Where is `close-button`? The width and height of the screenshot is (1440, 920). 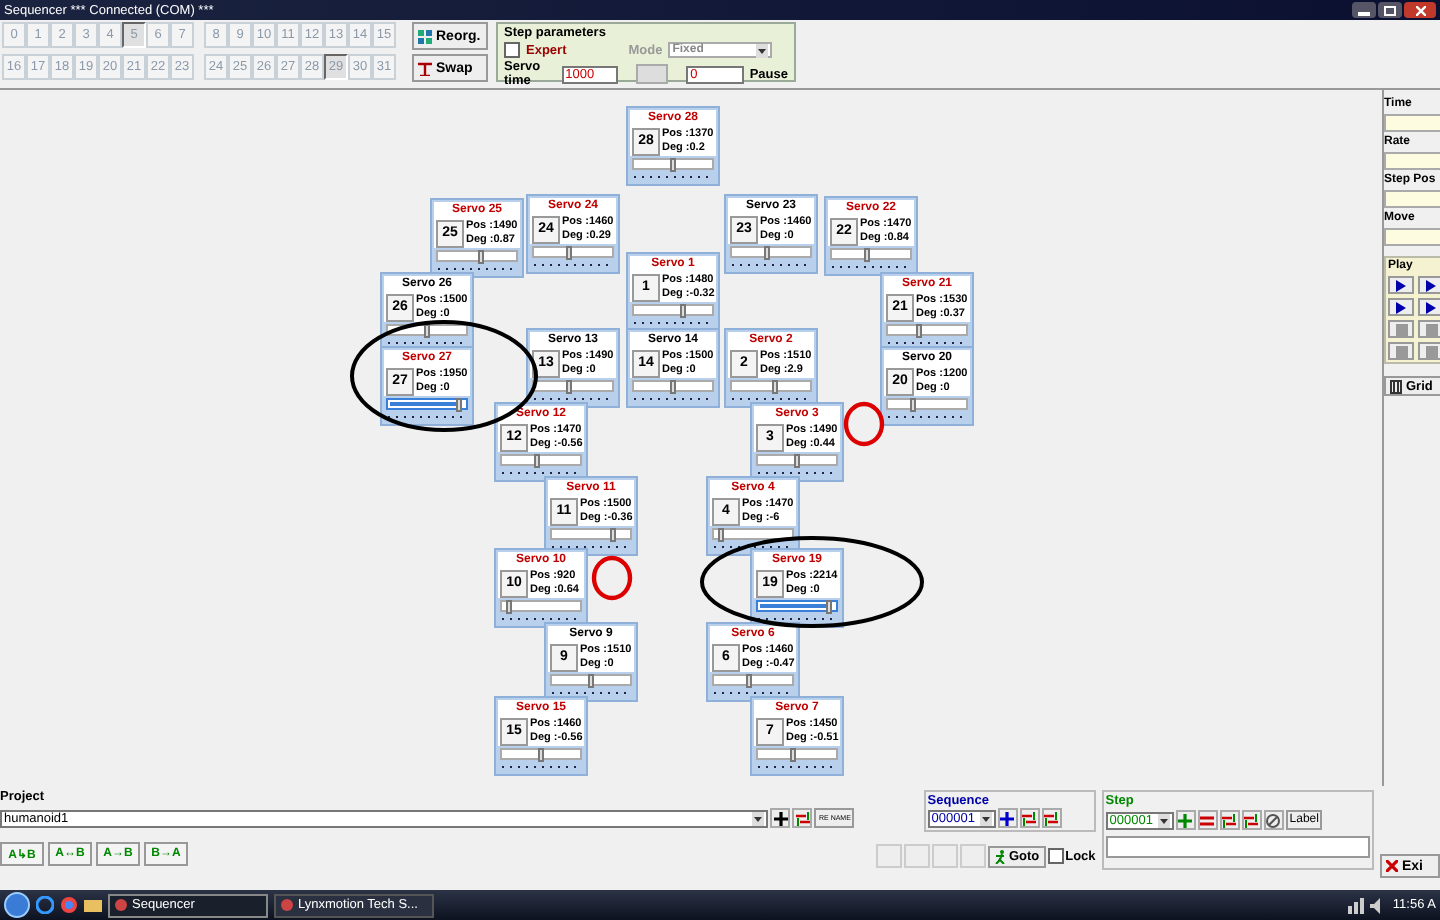 close-button is located at coordinates (1420, 10).